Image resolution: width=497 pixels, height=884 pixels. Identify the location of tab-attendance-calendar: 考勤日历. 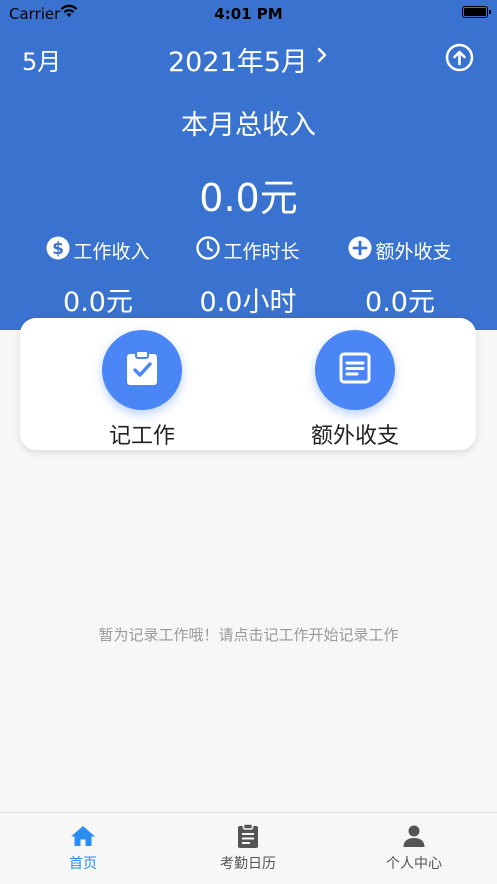
(248, 848).